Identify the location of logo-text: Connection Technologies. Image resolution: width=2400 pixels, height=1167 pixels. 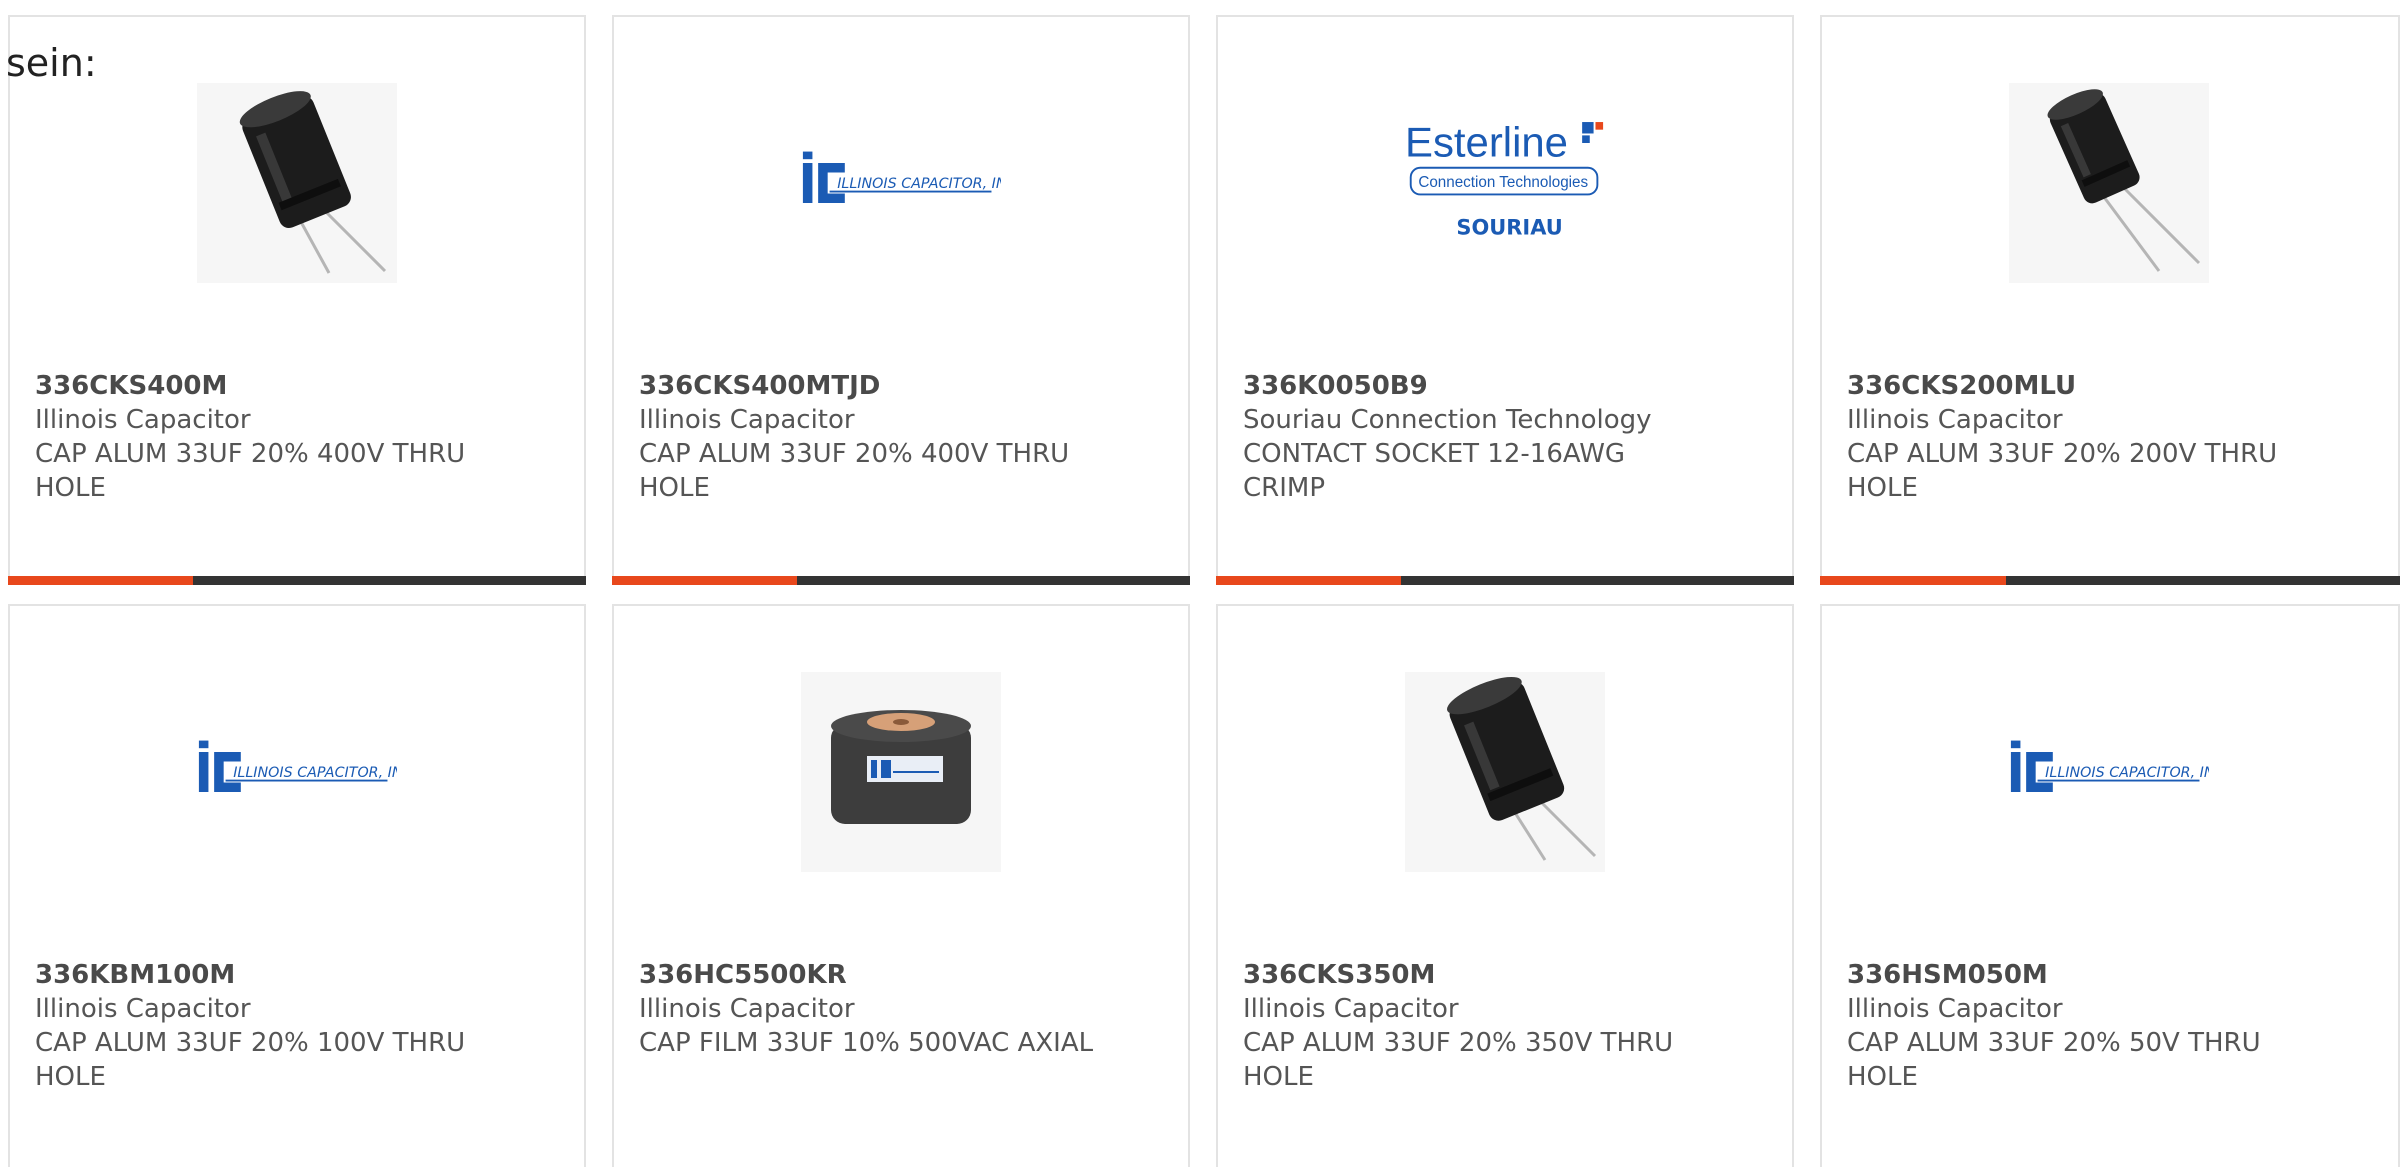
(1503, 182).